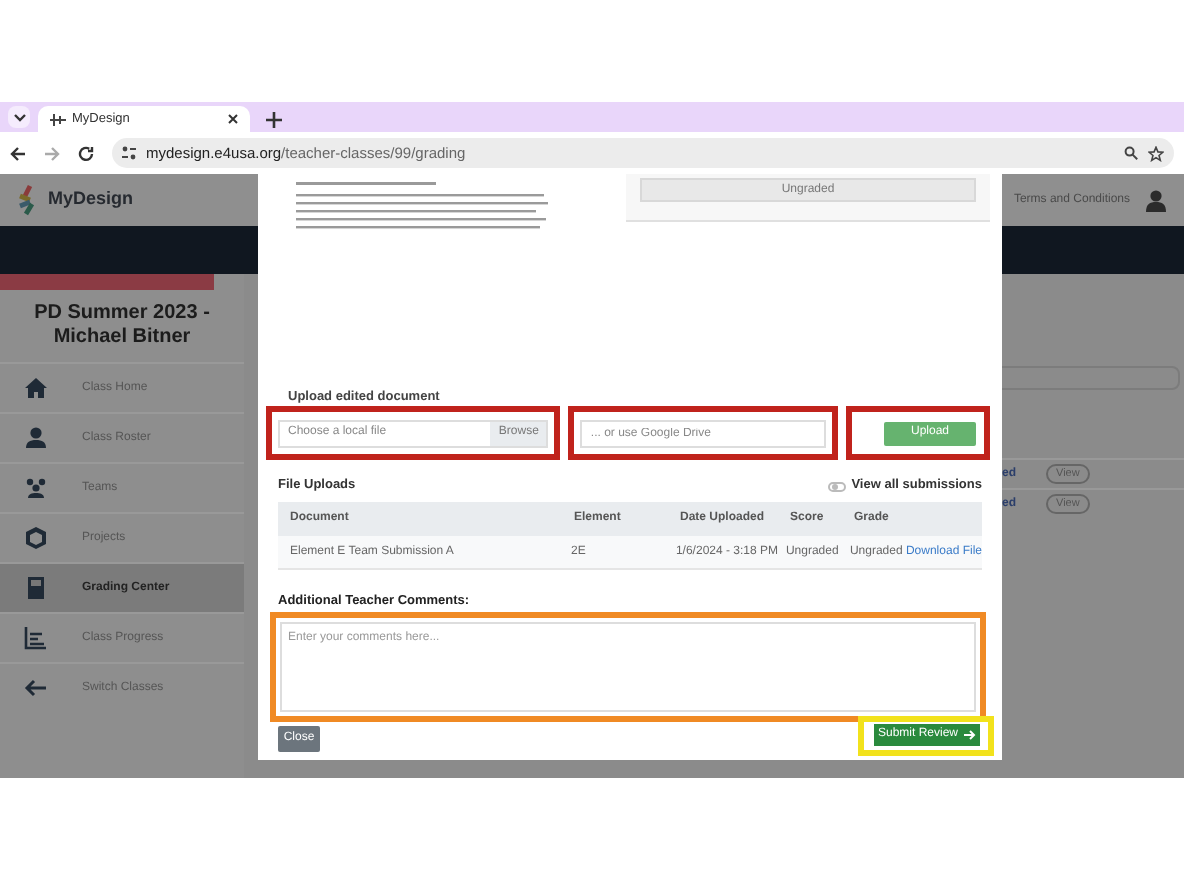 Image resolution: width=1184 pixels, height=888 pixels. Describe the element at coordinates (233, 119) in the screenshot. I see `close-icon` at that location.